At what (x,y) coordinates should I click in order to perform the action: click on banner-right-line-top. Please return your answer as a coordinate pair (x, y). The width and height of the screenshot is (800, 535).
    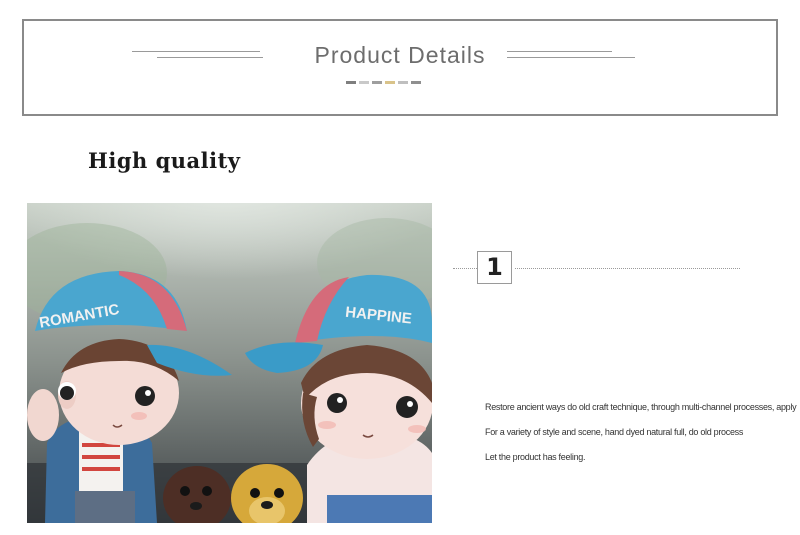
    Looking at the image, I should click on (559, 51).